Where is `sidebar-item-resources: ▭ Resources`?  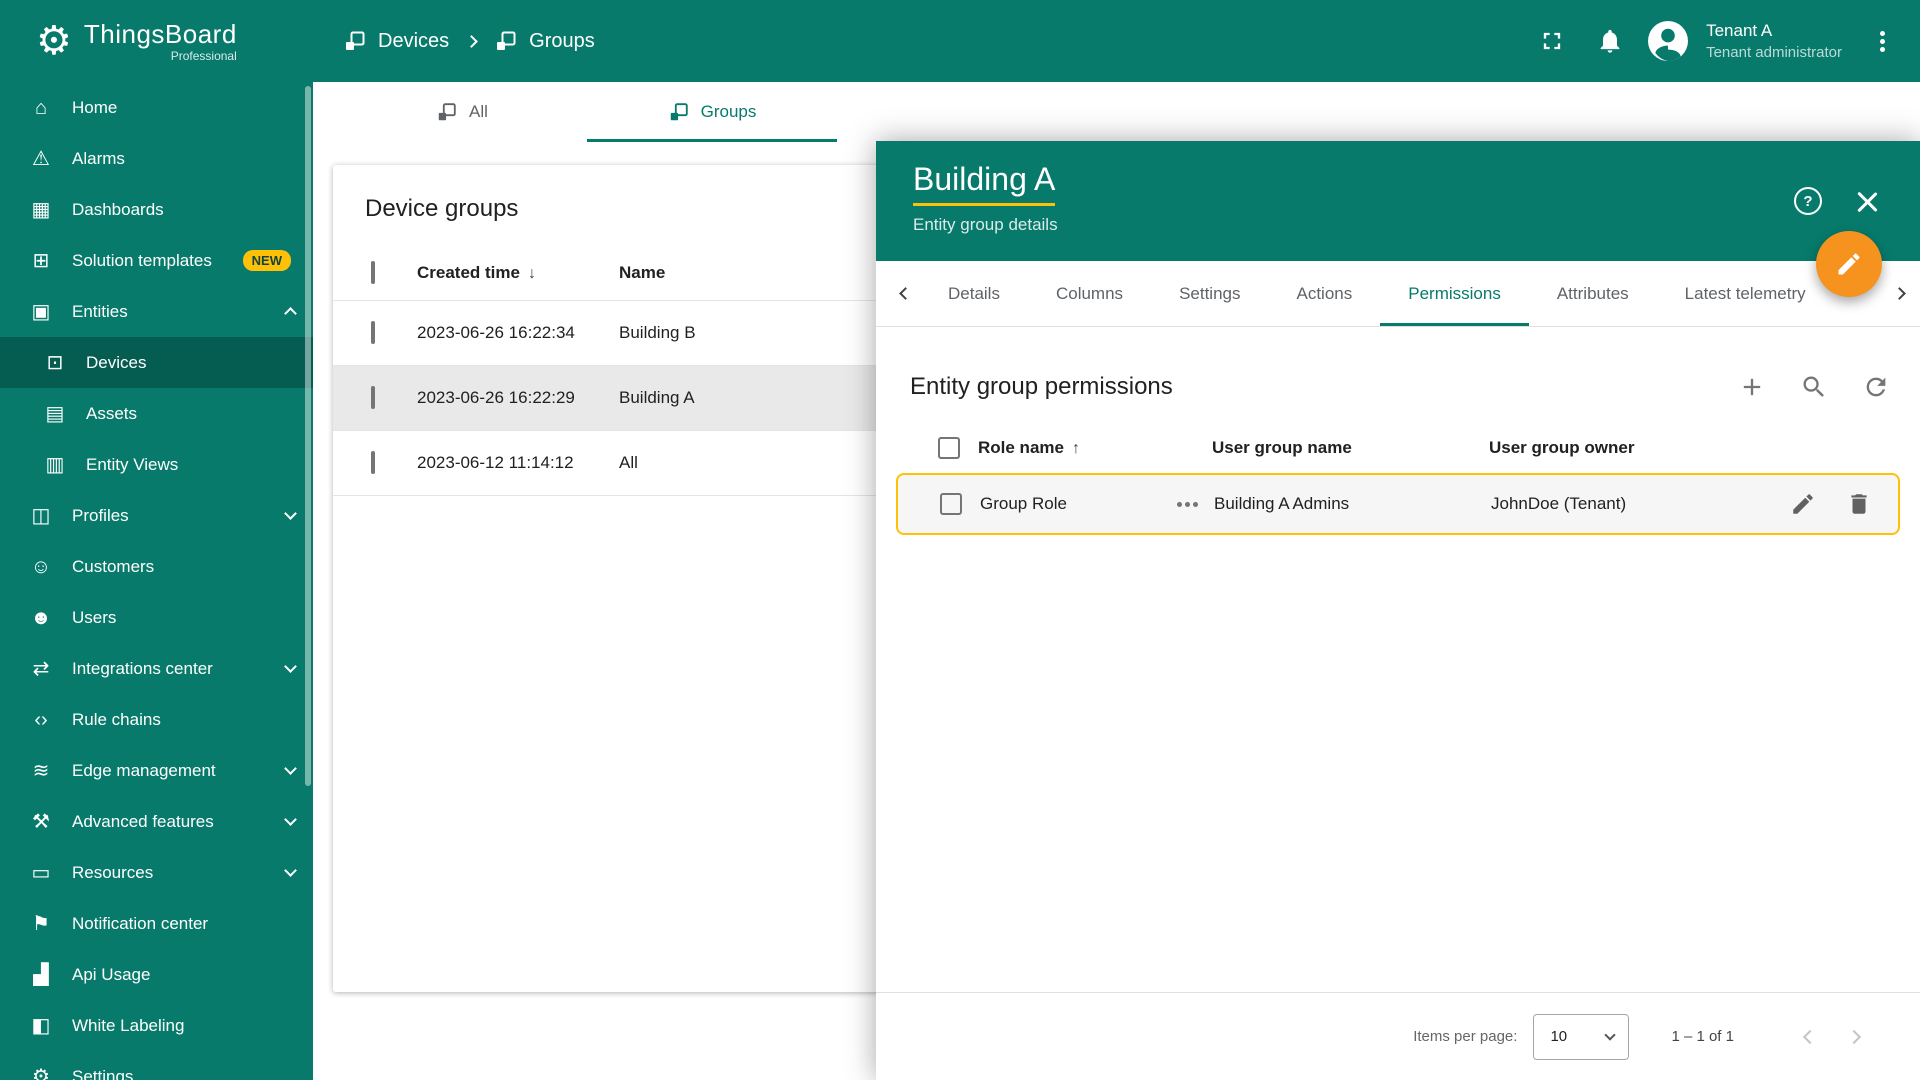 sidebar-item-resources: ▭ Resources is located at coordinates (156, 872).